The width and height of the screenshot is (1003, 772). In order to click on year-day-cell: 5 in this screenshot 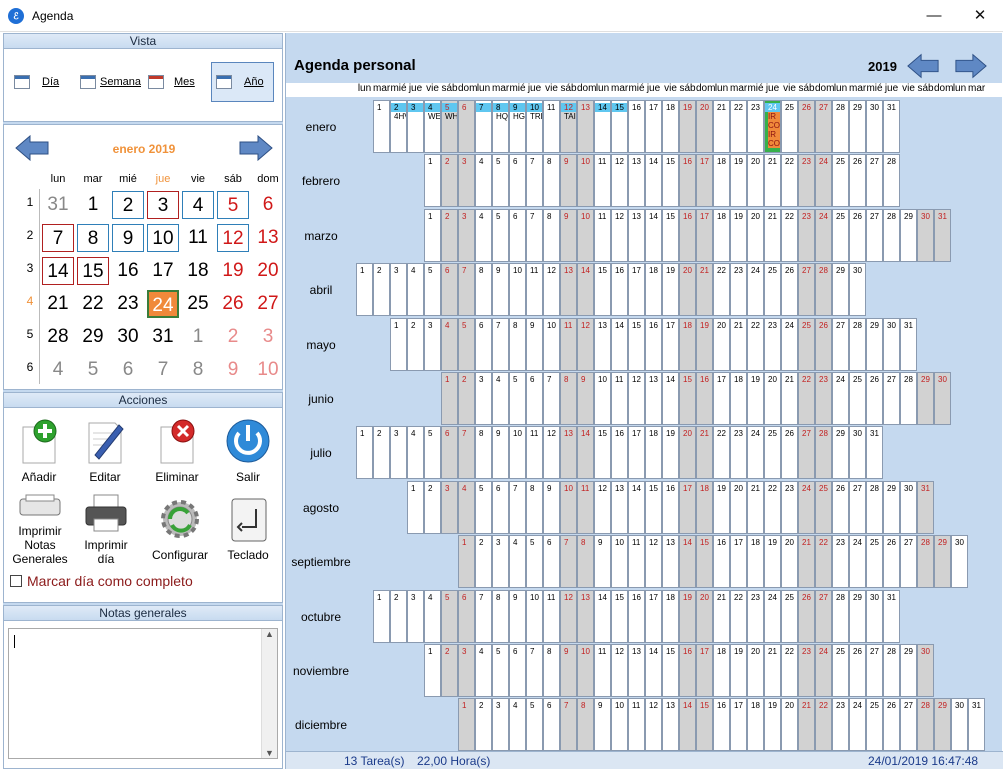, I will do `click(500, 670)`.